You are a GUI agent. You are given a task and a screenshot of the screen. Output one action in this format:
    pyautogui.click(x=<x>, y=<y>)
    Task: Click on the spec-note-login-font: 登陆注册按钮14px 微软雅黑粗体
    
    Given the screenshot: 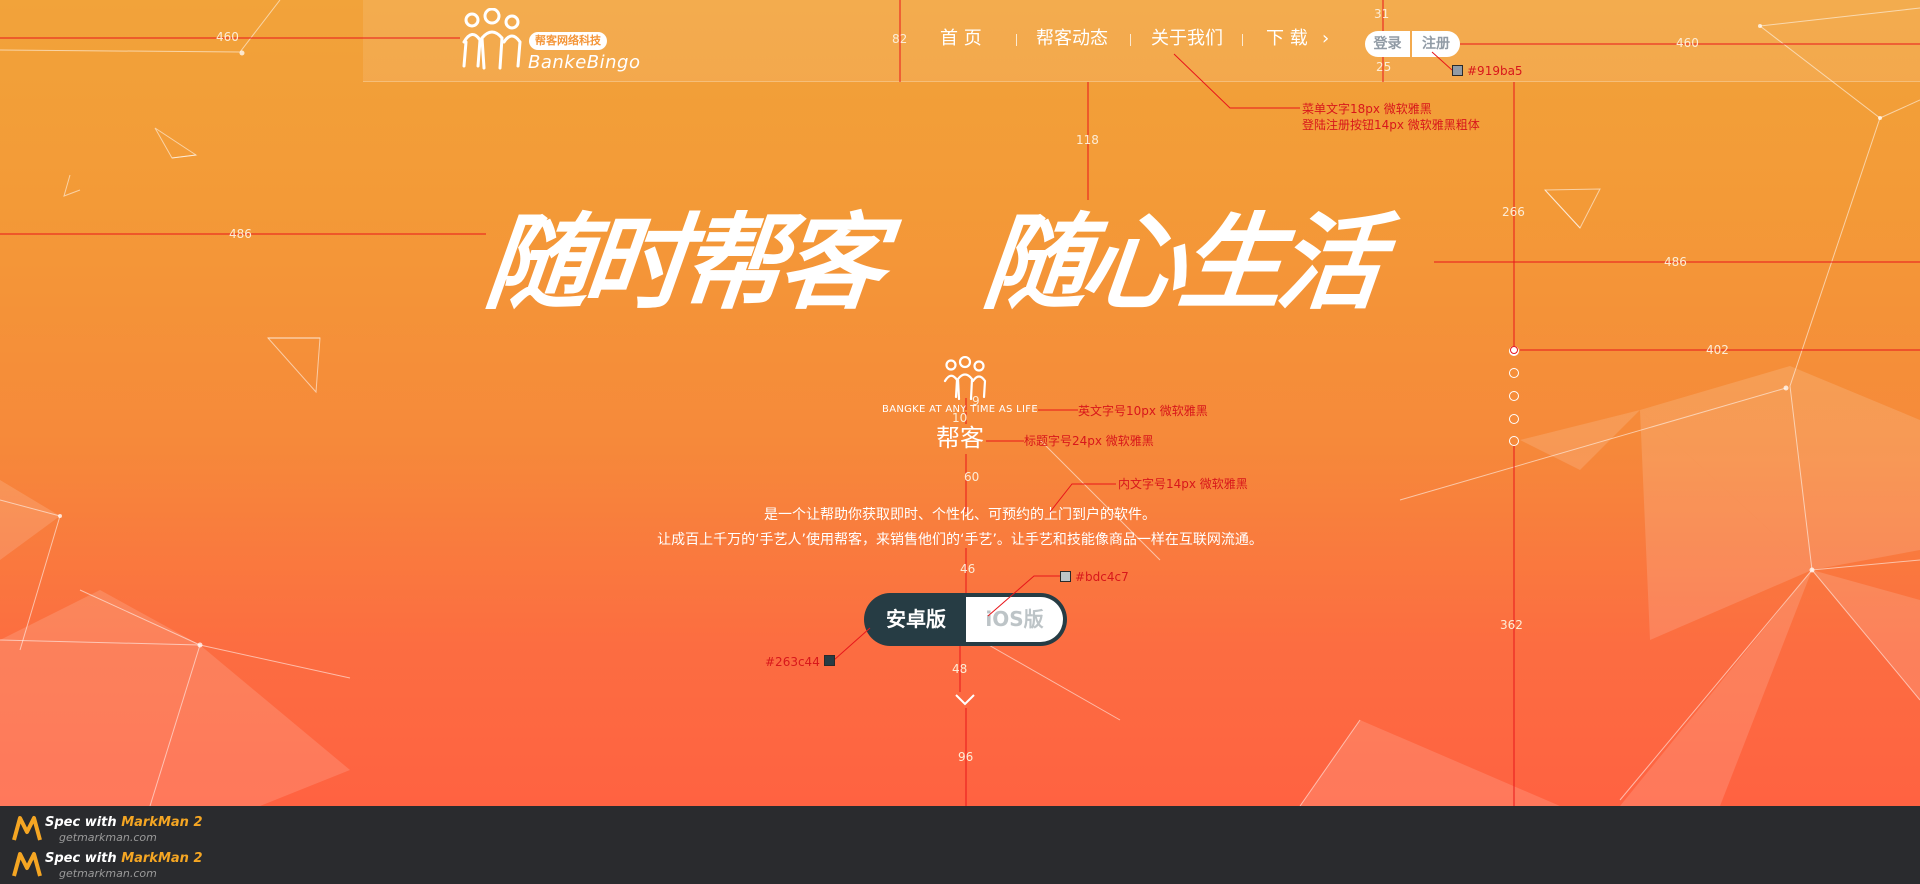 What is the action you would take?
    pyautogui.click(x=1391, y=125)
    